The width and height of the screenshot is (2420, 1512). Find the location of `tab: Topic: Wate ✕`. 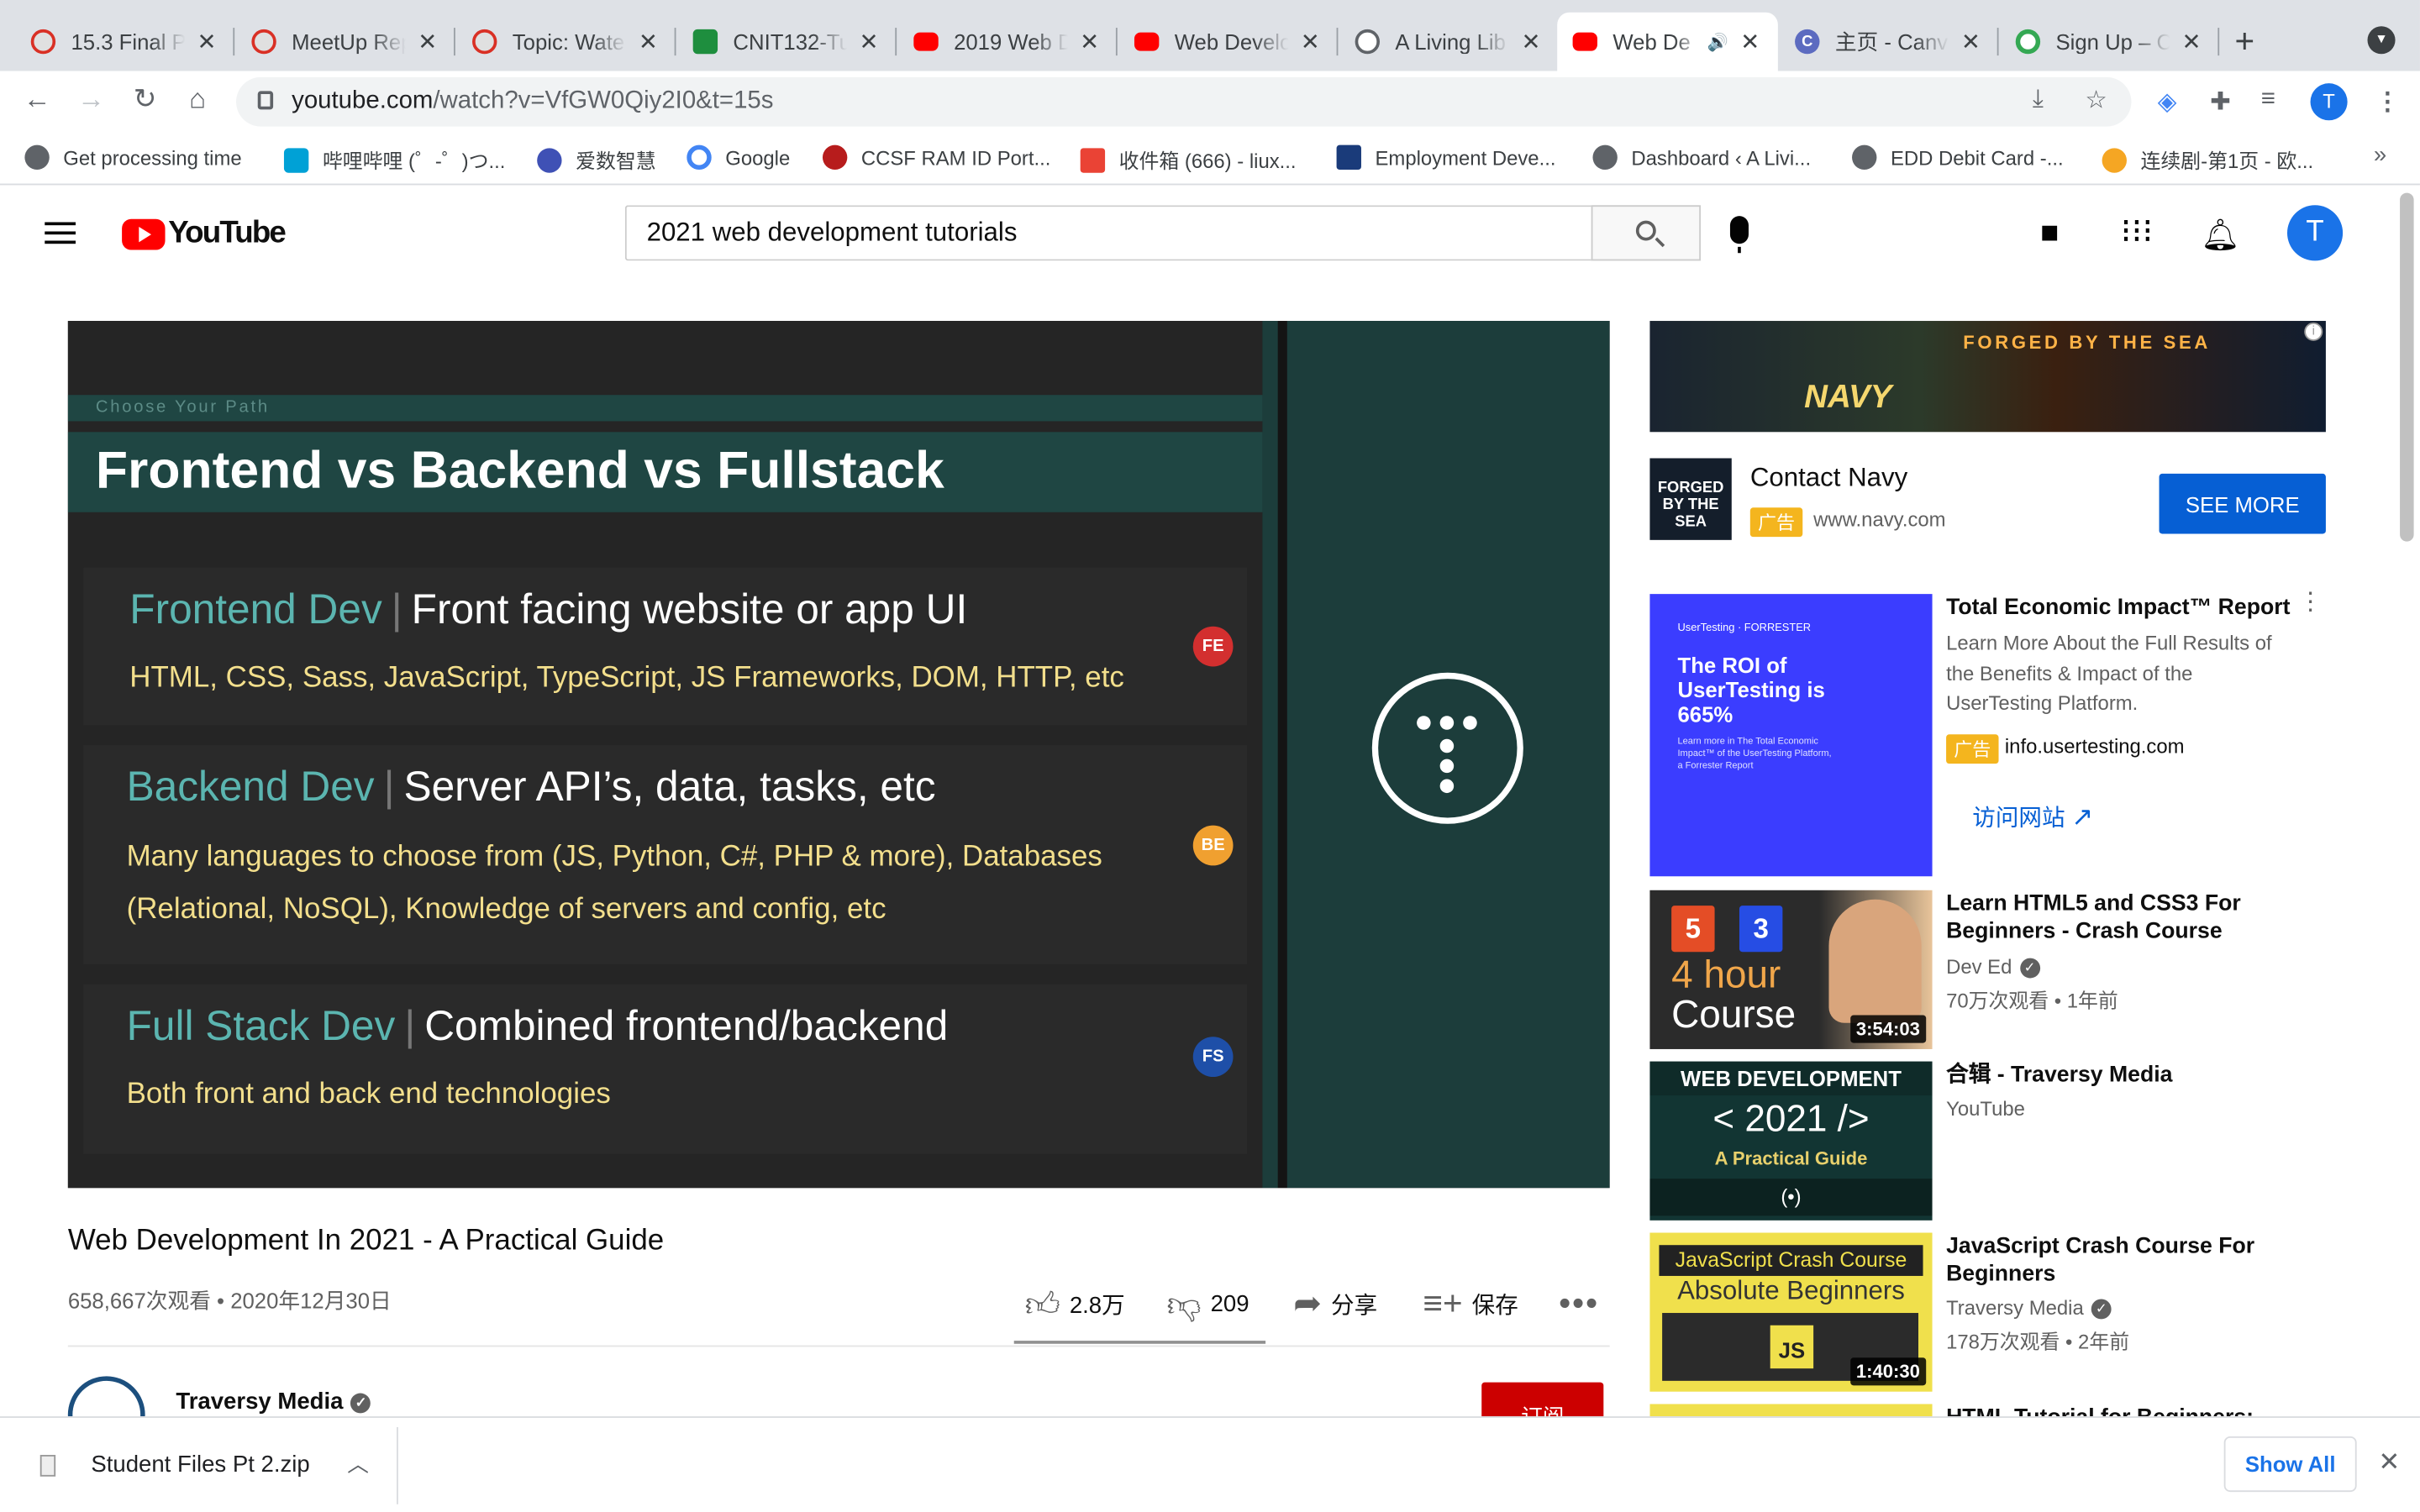

tab: Topic: Wate ✕ is located at coordinates (567, 42).